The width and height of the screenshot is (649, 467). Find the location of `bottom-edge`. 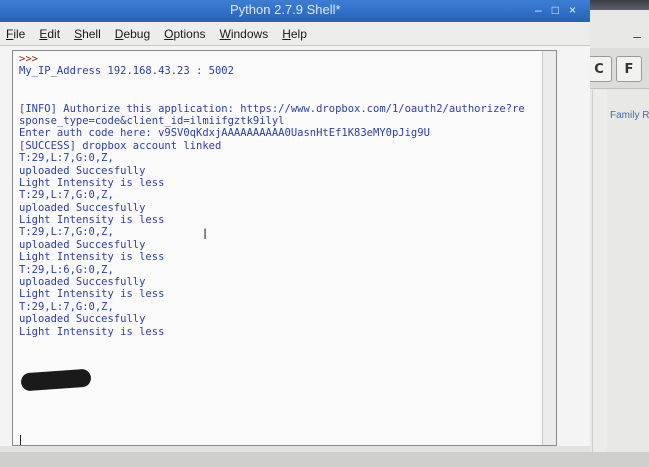

bottom-edge is located at coordinates (324, 459).